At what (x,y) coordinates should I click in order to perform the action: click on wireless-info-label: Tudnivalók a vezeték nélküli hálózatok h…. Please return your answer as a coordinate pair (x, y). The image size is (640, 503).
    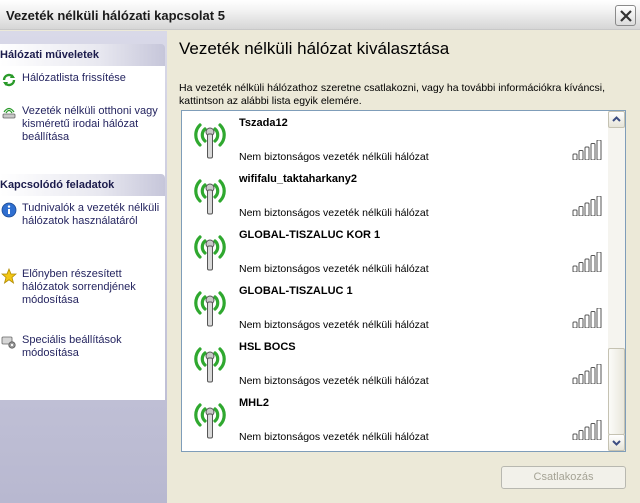
    Looking at the image, I should click on (91, 214).